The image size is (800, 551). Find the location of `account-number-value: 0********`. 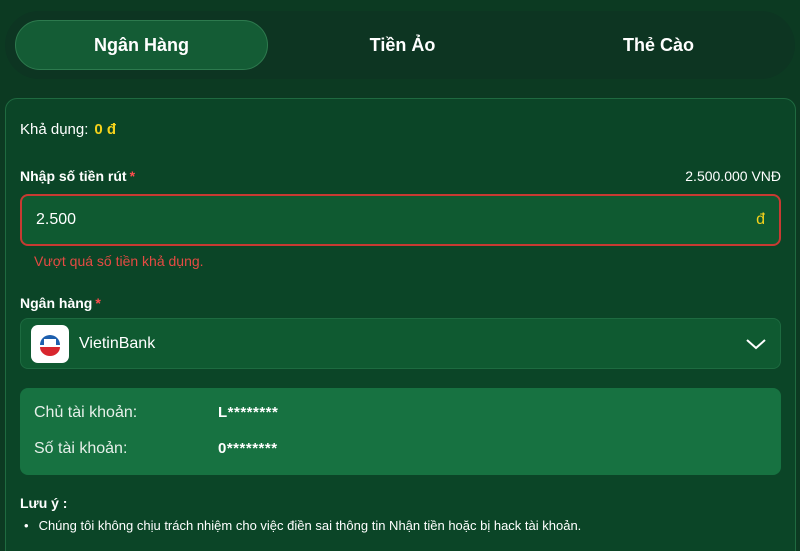

account-number-value: 0******** is located at coordinates (248, 448).